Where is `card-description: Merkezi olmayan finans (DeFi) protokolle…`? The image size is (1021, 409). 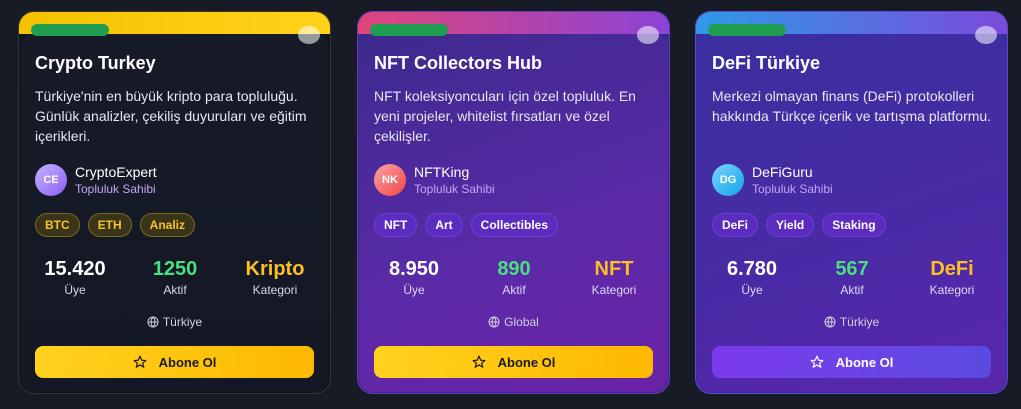 card-description: Merkezi olmayan finans (DeFi) protokolle… is located at coordinates (852, 106).